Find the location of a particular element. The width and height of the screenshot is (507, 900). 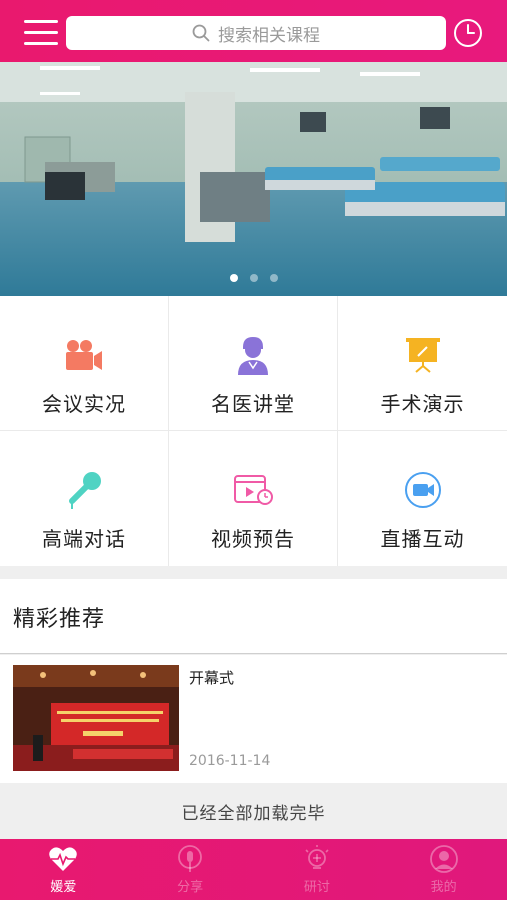

category-video-preview: 视频预告 is located at coordinates (253, 498).